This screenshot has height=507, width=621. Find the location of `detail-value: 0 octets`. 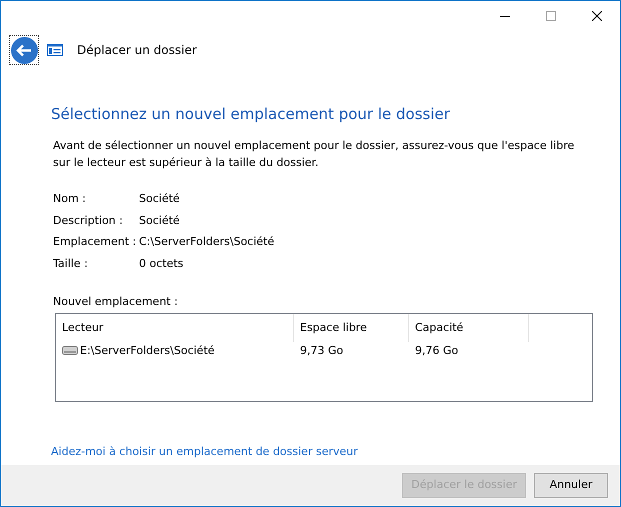

detail-value: 0 octets is located at coordinates (161, 264).